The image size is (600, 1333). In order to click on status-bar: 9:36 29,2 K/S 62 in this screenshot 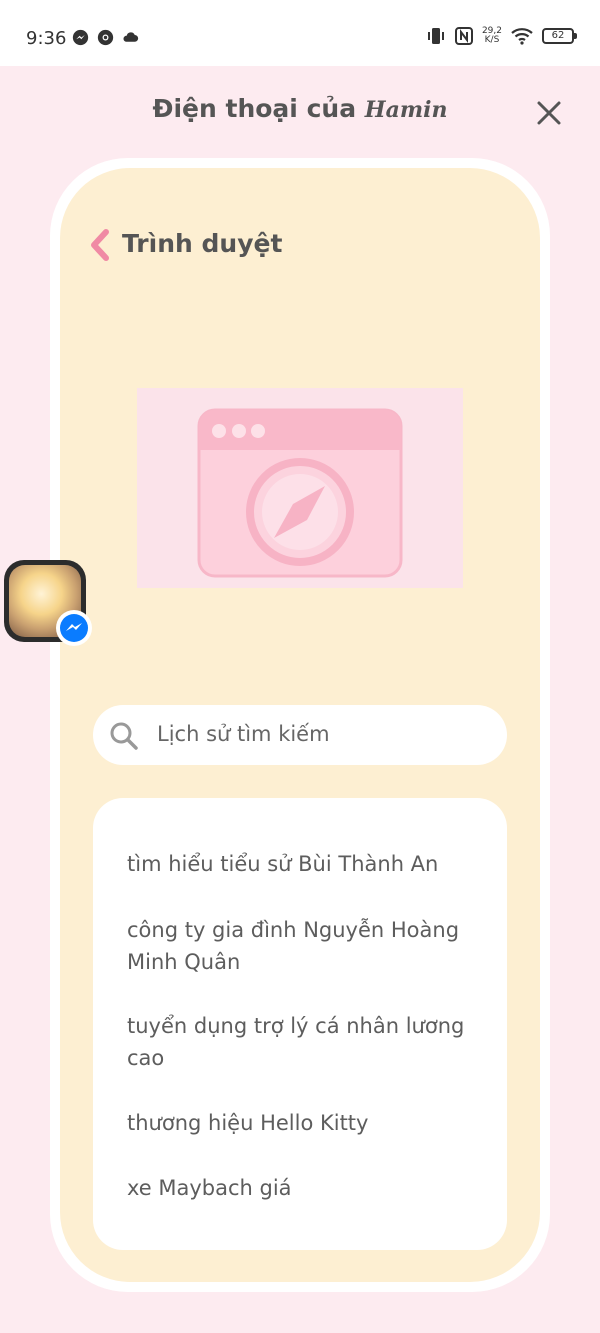, I will do `click(300, 33)`.